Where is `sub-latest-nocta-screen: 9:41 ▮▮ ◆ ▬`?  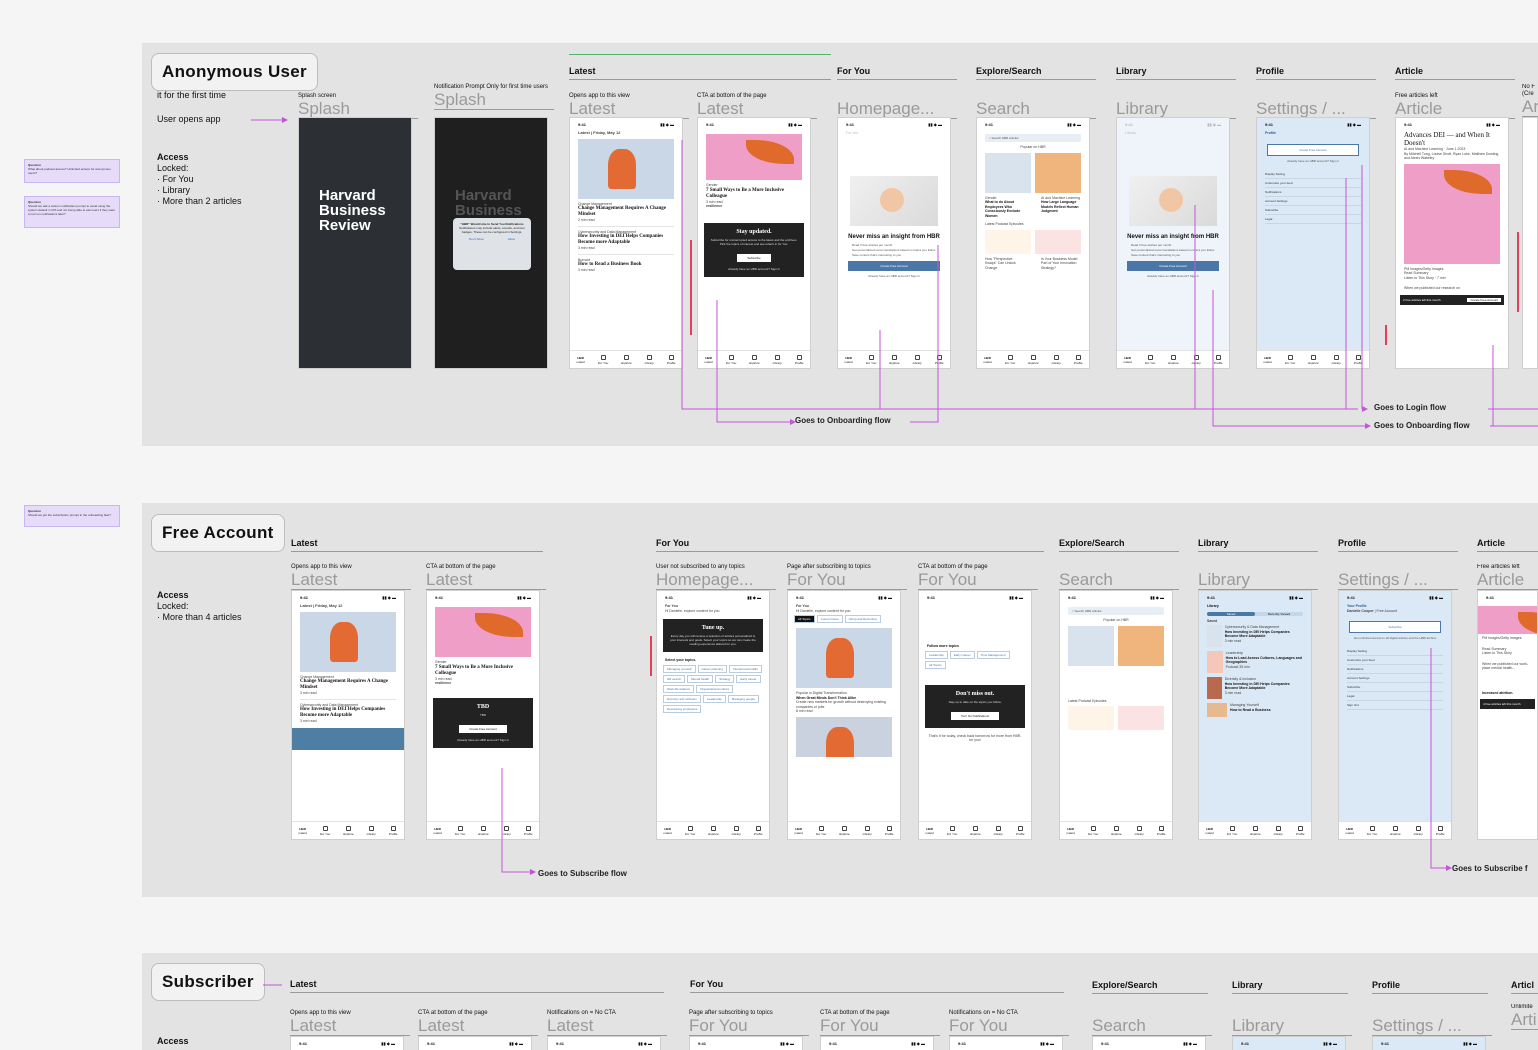 sub-latest-nocta-screen: 9:41 ▮▮ ◆ ▬ is located at coordinates (604, 1043).